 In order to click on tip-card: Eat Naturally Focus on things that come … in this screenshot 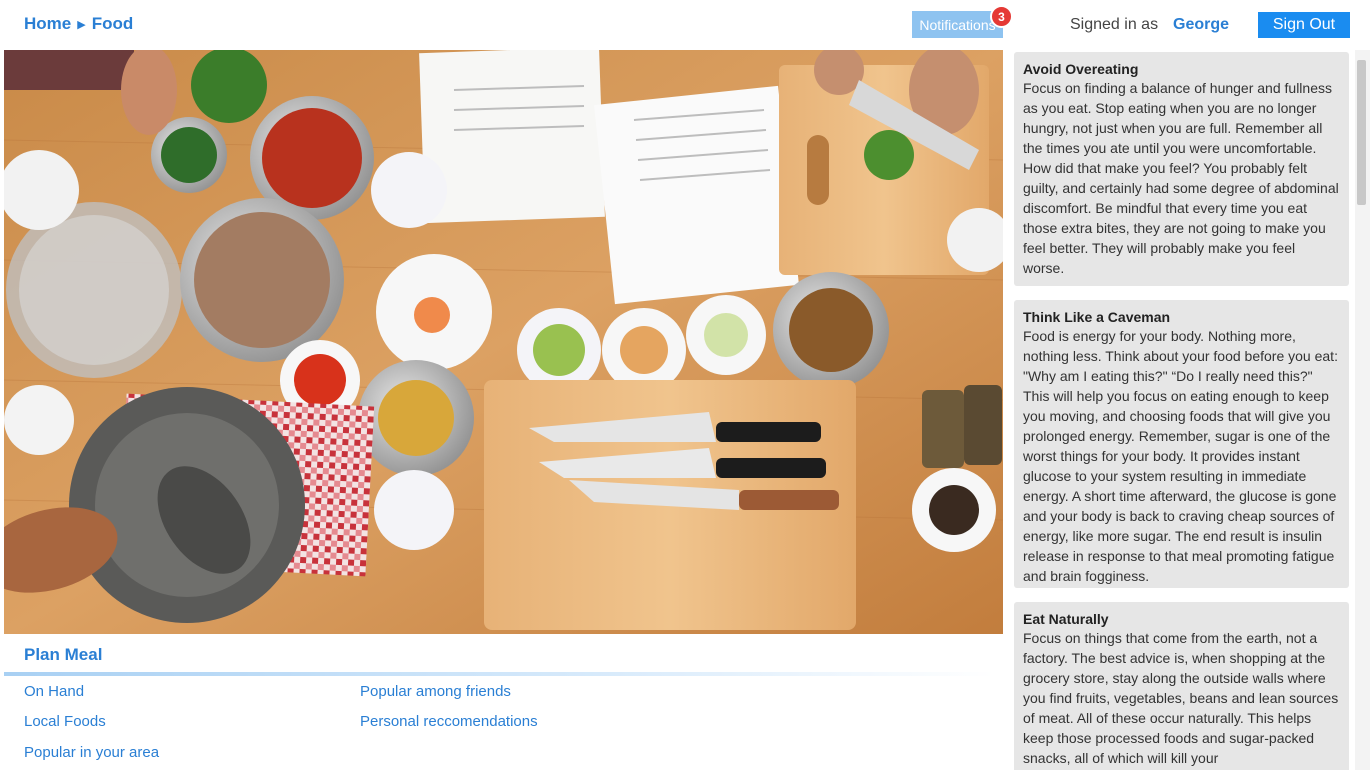, I will do `click(1181, 686)`.